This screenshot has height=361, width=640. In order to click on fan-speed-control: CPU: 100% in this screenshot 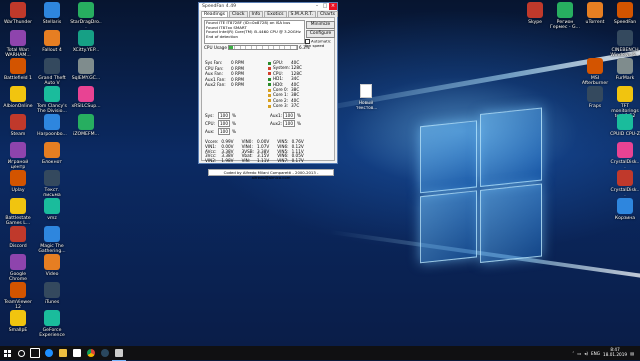, I will do `click(220, 123)`.